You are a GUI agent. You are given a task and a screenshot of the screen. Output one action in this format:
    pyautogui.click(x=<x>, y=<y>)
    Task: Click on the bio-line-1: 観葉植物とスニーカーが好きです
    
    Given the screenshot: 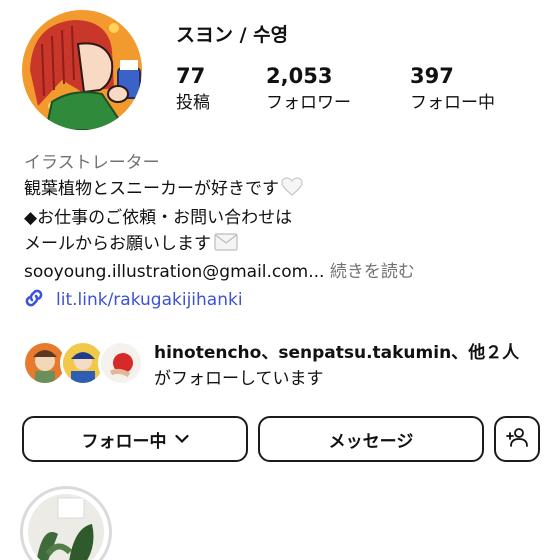 What is the action you would take?
    pyautogui.click(x=284, y=190)
    